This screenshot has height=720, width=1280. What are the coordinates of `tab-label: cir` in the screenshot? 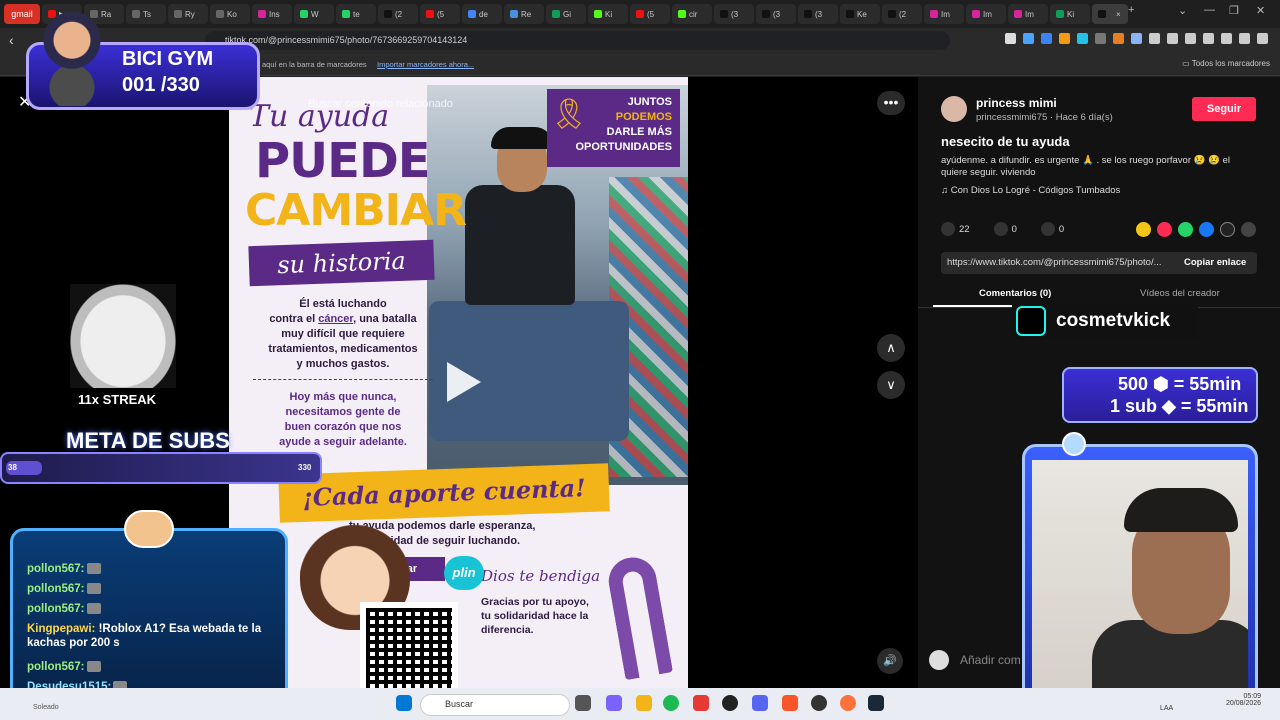 It's located at (693, 14).